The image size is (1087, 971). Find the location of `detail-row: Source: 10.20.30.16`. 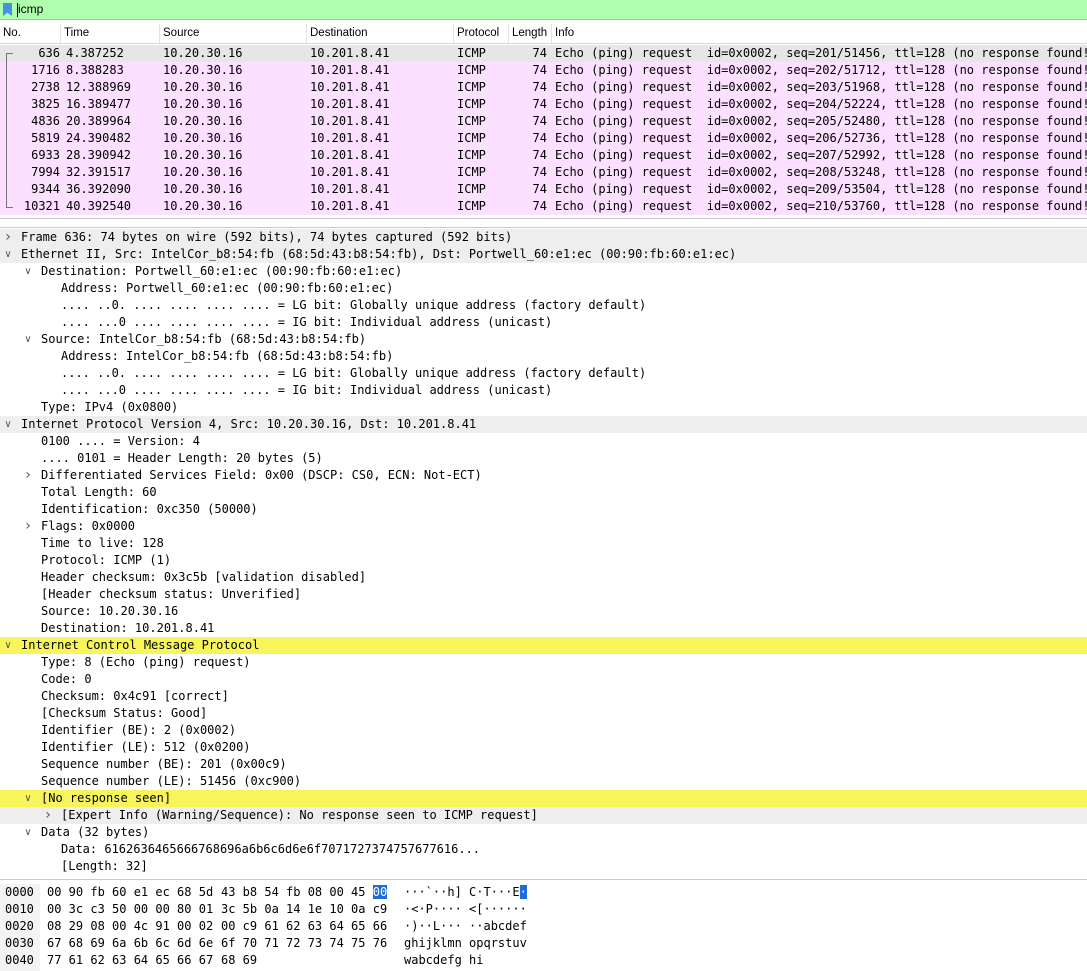

detail-row: Source: 10.20.30.16 is located at coordinates (543, 611).